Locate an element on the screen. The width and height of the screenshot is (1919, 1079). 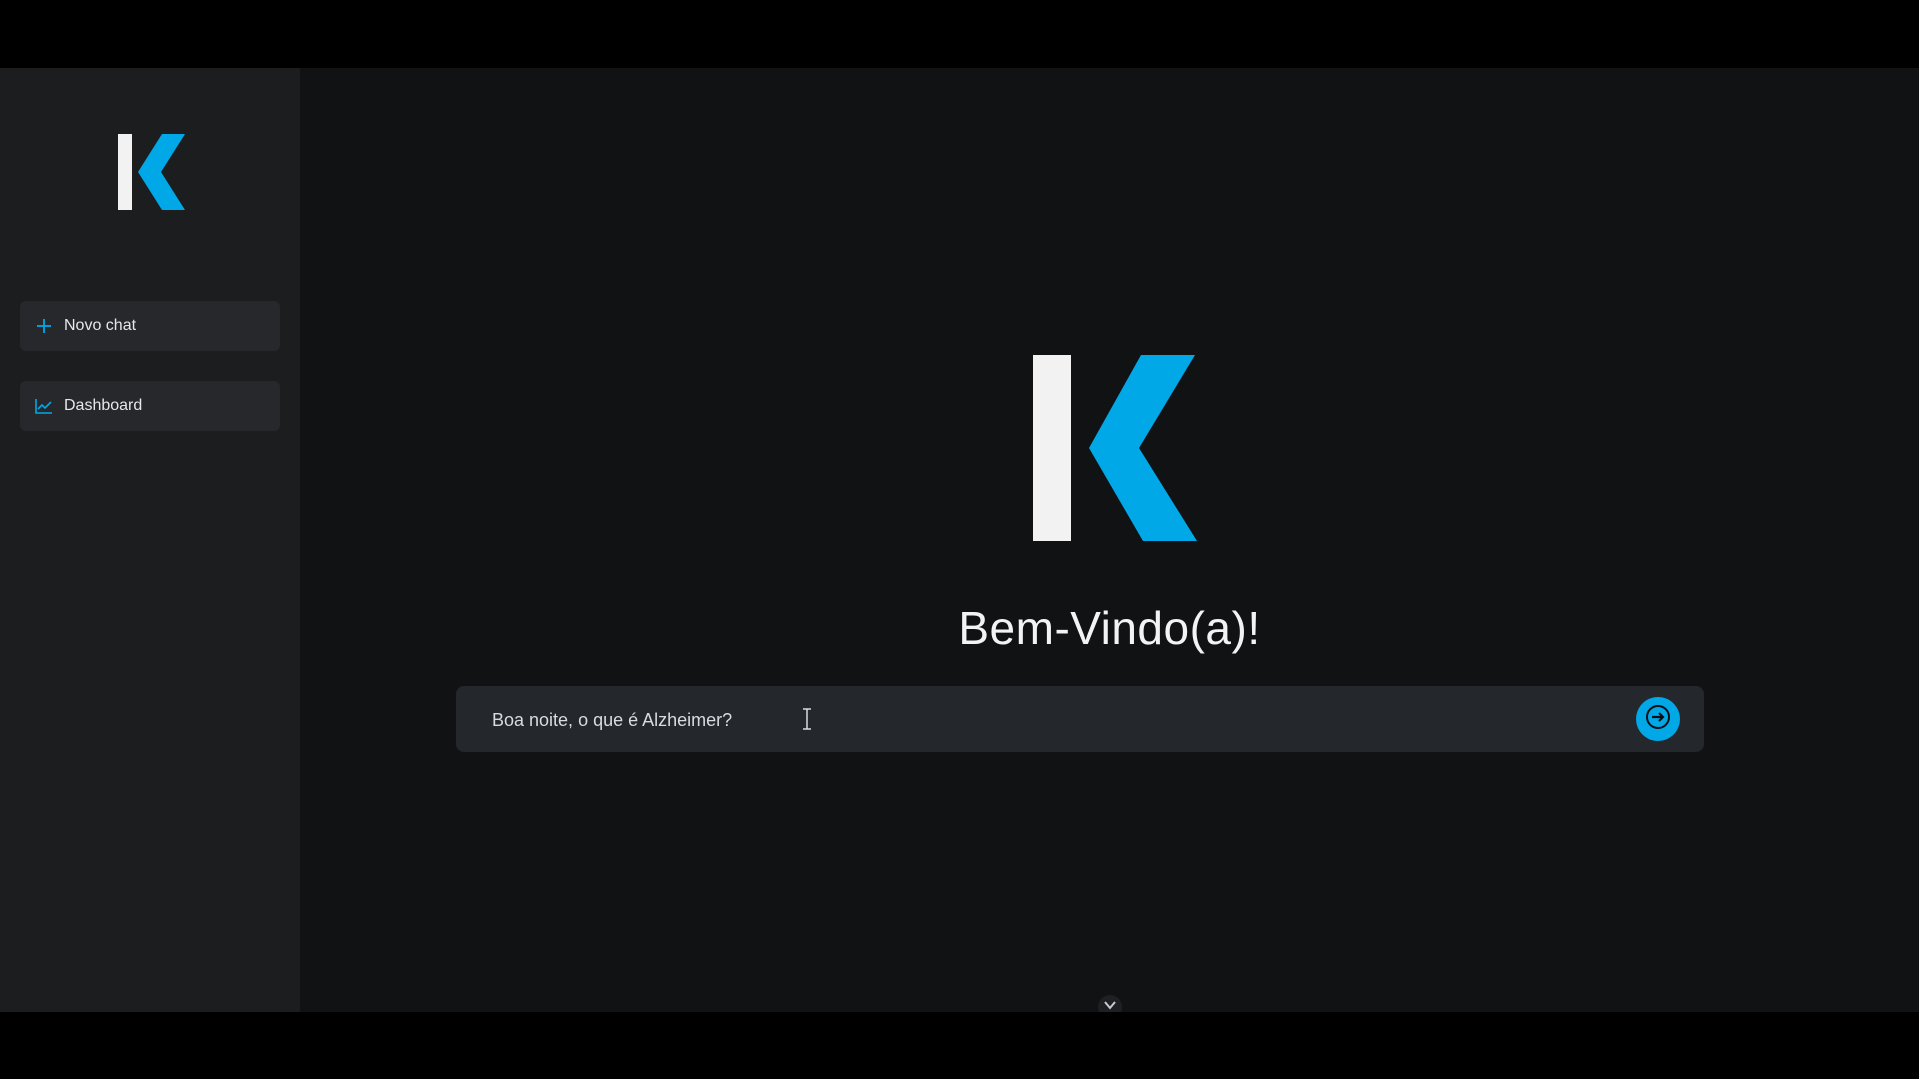
sidebar-logo is located at coordinates (152, 172).